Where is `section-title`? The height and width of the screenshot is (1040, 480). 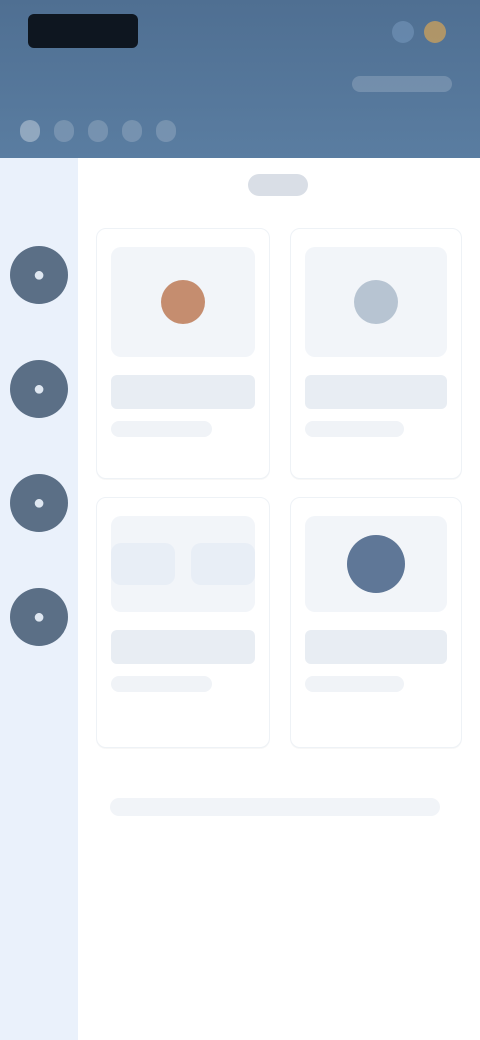 section-title is located at coordinates (278, 185).